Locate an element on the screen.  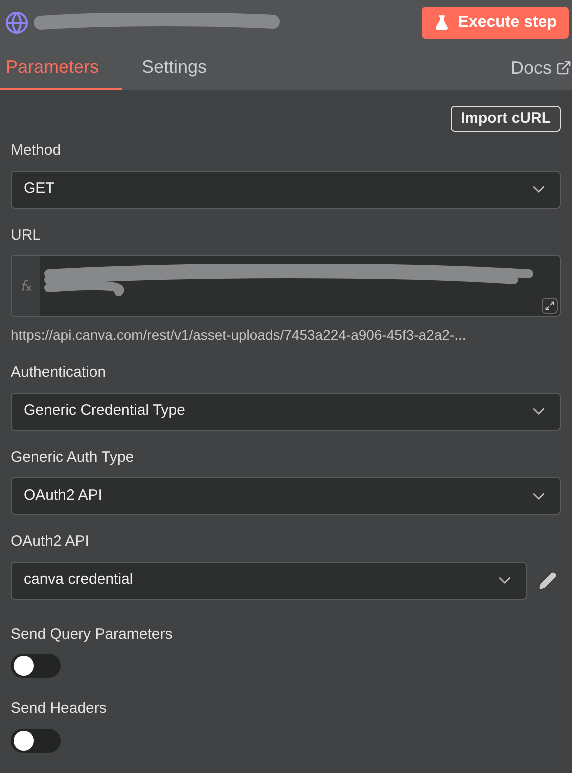
select-value: canva credential is located at coordinates (79, 580).